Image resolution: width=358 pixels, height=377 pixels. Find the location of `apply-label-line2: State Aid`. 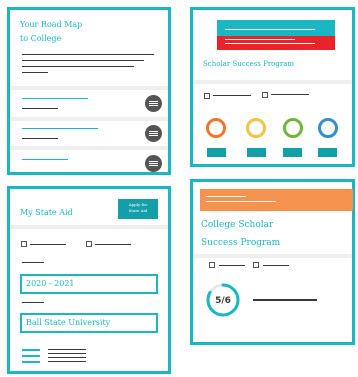

apply-label-line2: State Aid is located at coordinates (138, 210).